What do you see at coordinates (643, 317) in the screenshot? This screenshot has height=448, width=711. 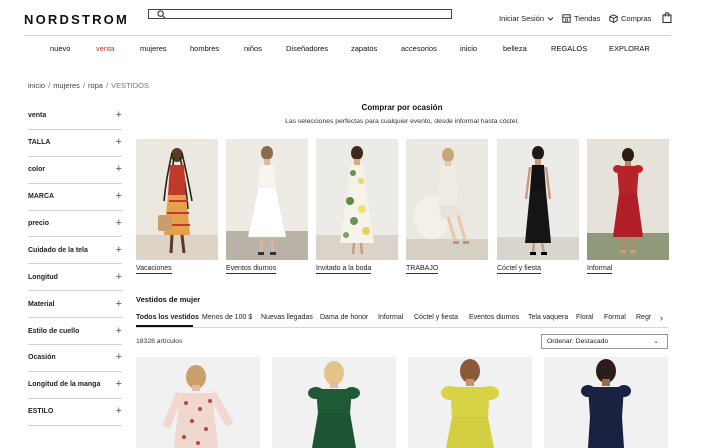 I see `tab-gift: Regr` at bounding box center [643, 317].